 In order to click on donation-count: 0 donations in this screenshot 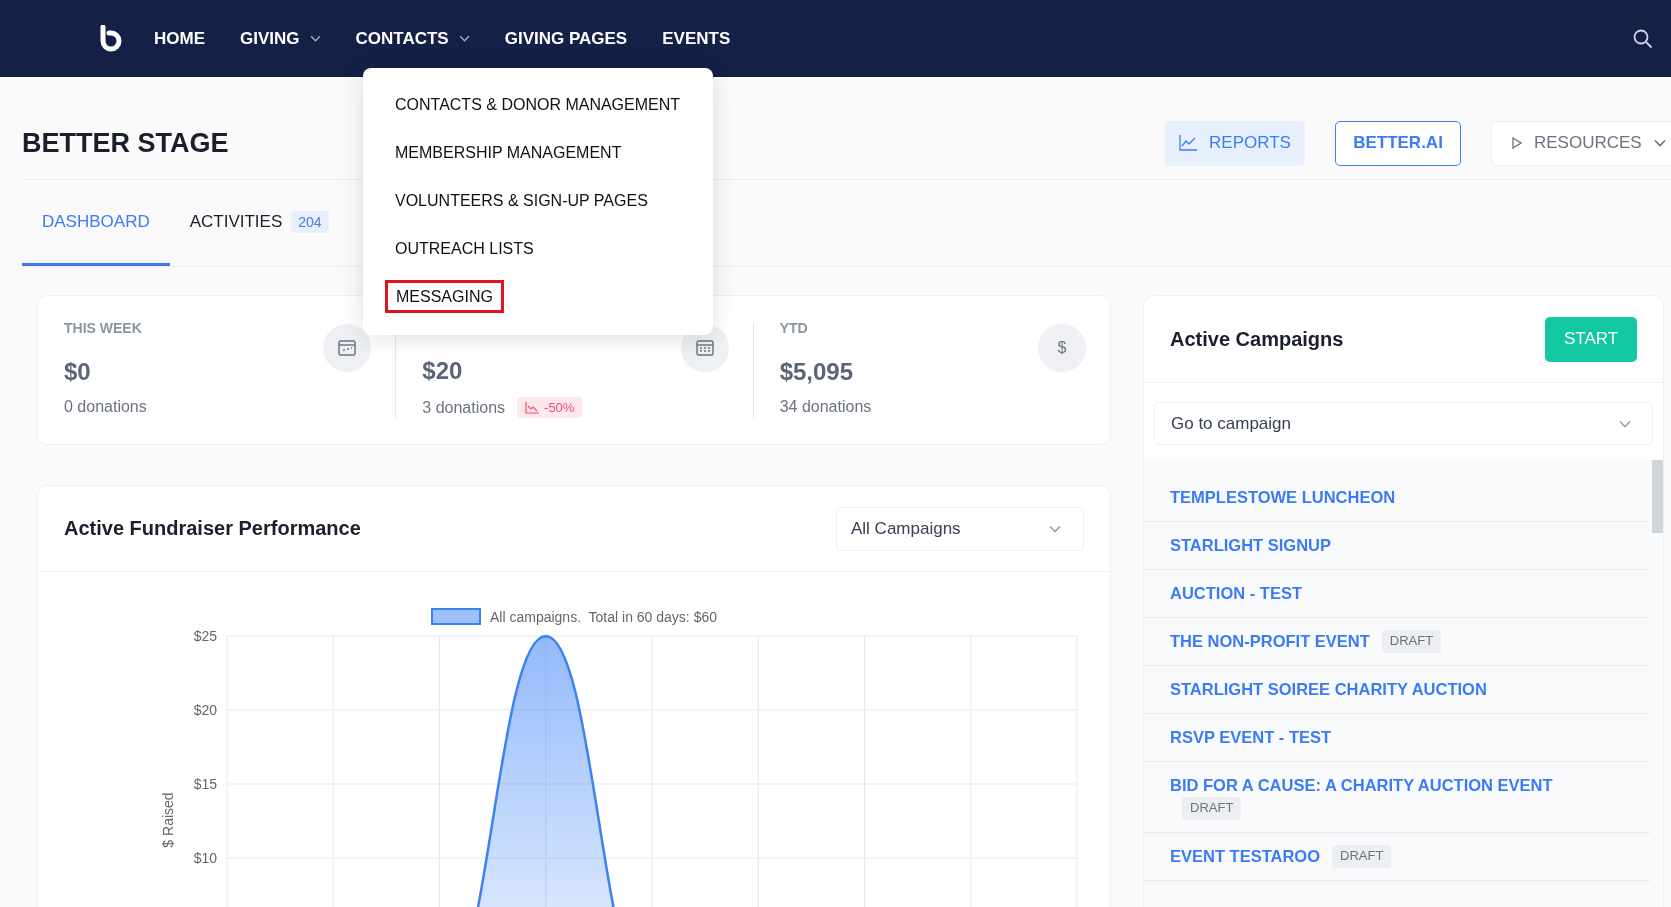, I will do `click(105, 407)`.